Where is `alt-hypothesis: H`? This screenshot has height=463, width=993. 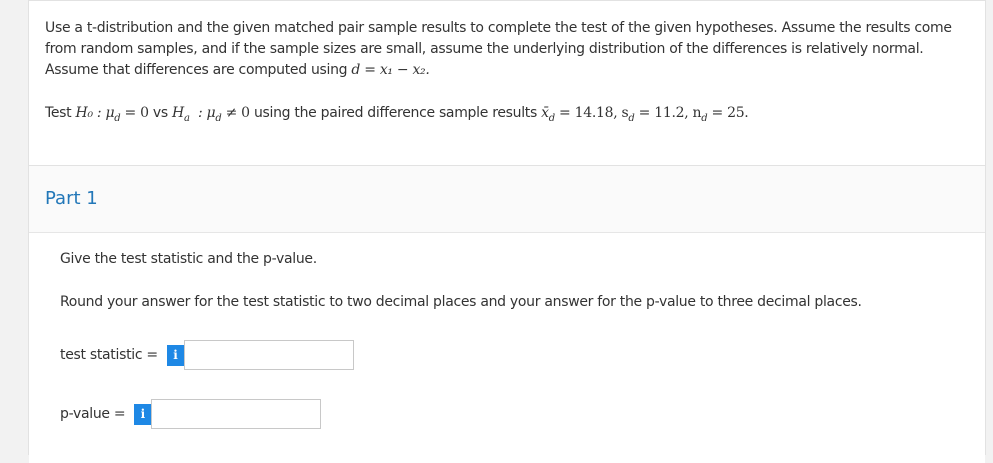
alt-hypothesis: H is located at coordinates (178, 113).